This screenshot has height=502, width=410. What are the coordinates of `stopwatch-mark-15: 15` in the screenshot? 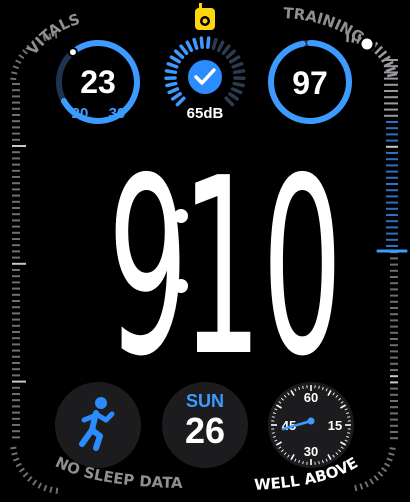 It's located at (335, 425).